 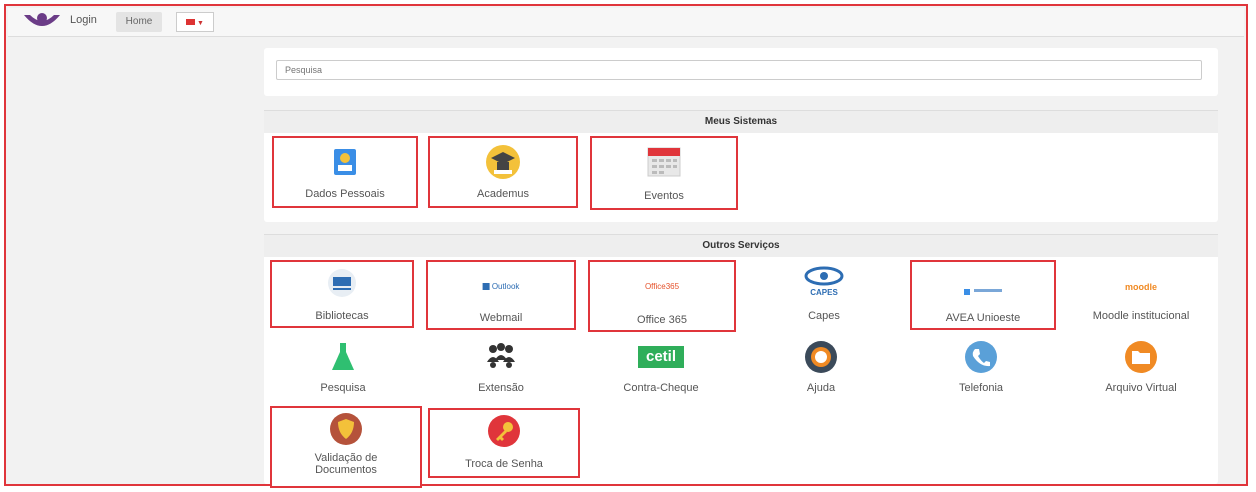 What do you see at coordinates (1141, 388) in the screenshot?
I see `tile-label: Arquivo Virtual` at bounding box center [1141, 388].